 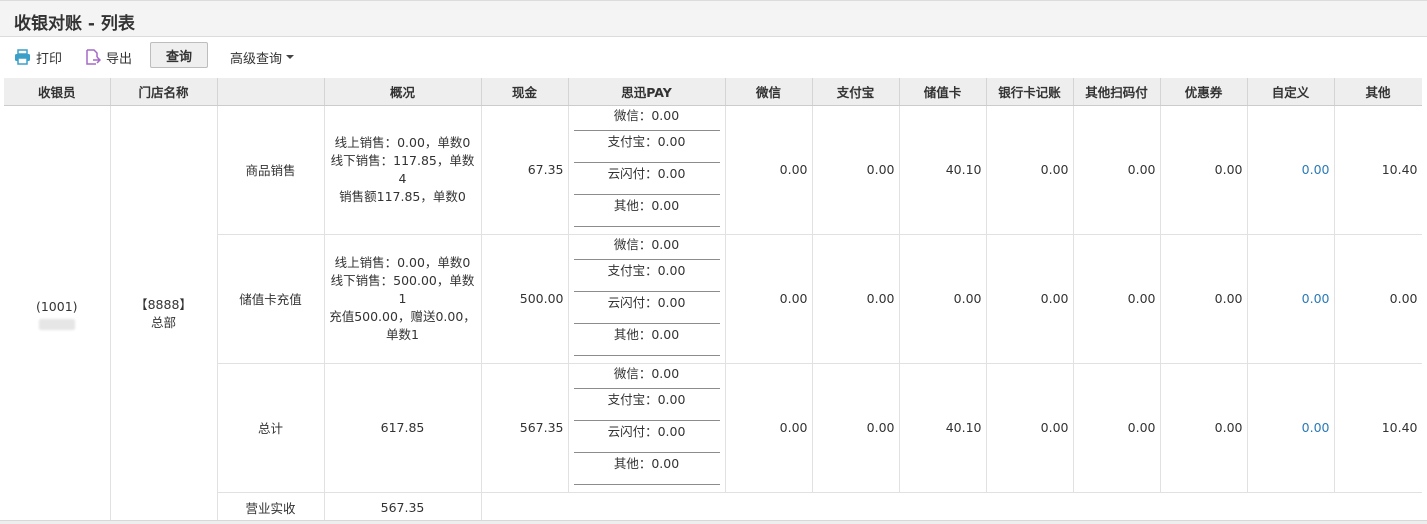 What do you see at coordinates (56, 324) in the screenshot?
I see `cashier-name-redacted` at bounding box center [56, 324].